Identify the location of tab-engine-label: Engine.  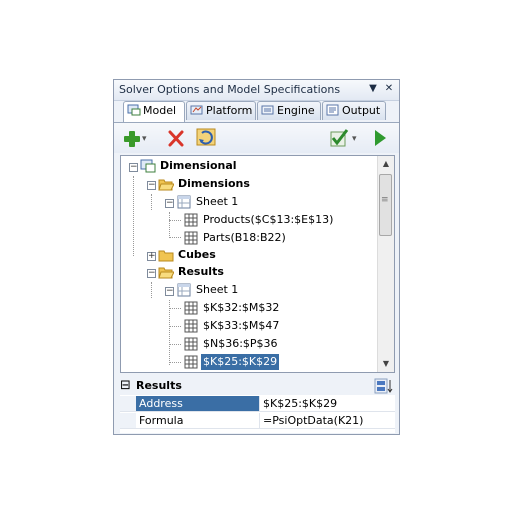
(296, 110).